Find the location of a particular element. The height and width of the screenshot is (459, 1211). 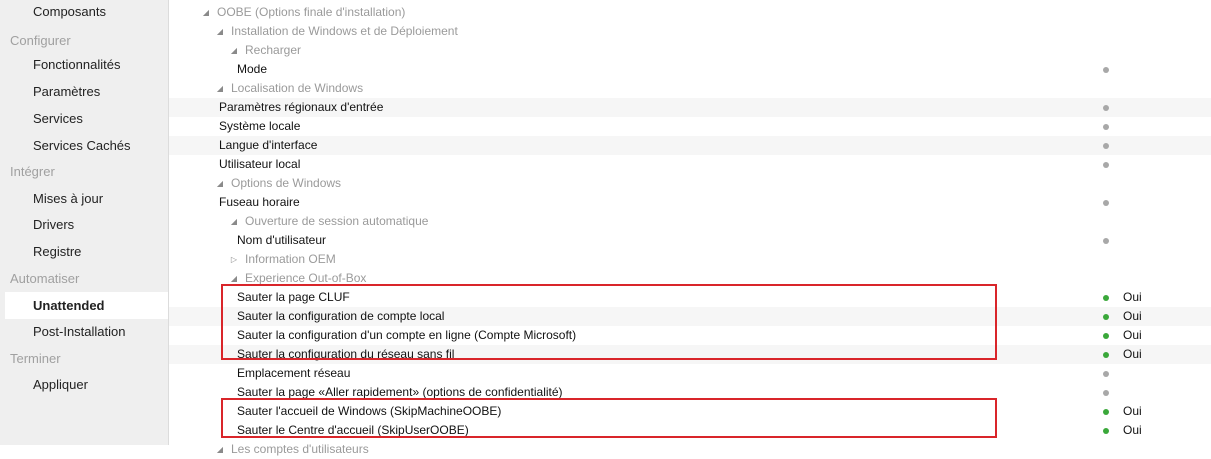

tree-category-information-oem: ▷ Information OEM is located at coordinates (690, 259).